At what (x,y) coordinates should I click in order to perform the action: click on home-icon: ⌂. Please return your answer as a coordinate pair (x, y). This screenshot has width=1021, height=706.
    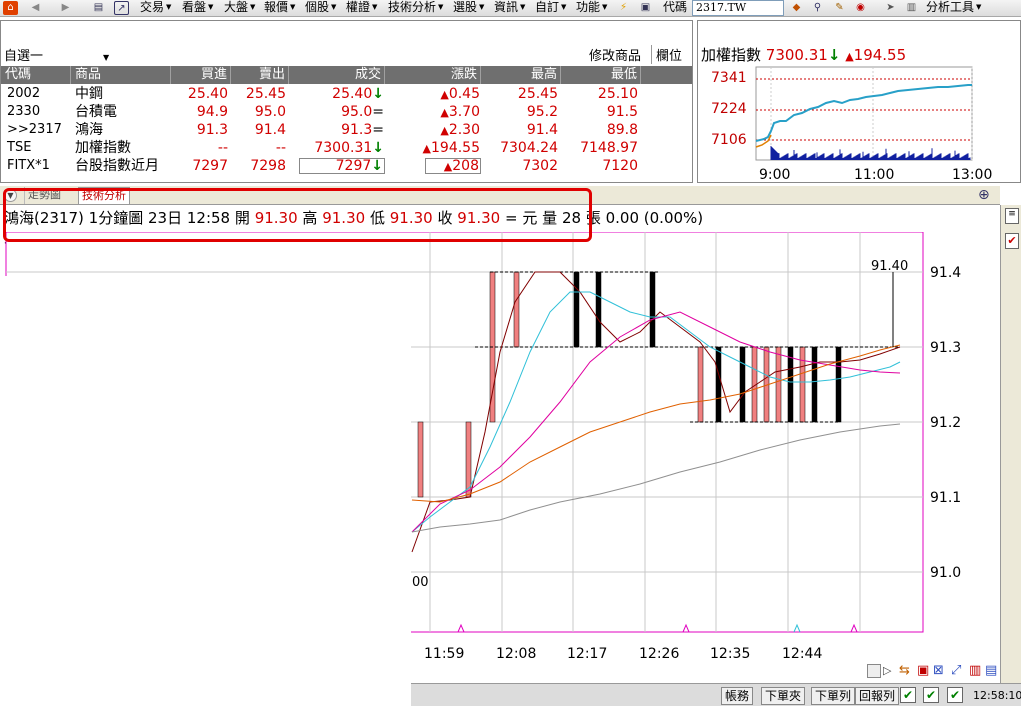
    Looking at the image, I should click on (10, 8).